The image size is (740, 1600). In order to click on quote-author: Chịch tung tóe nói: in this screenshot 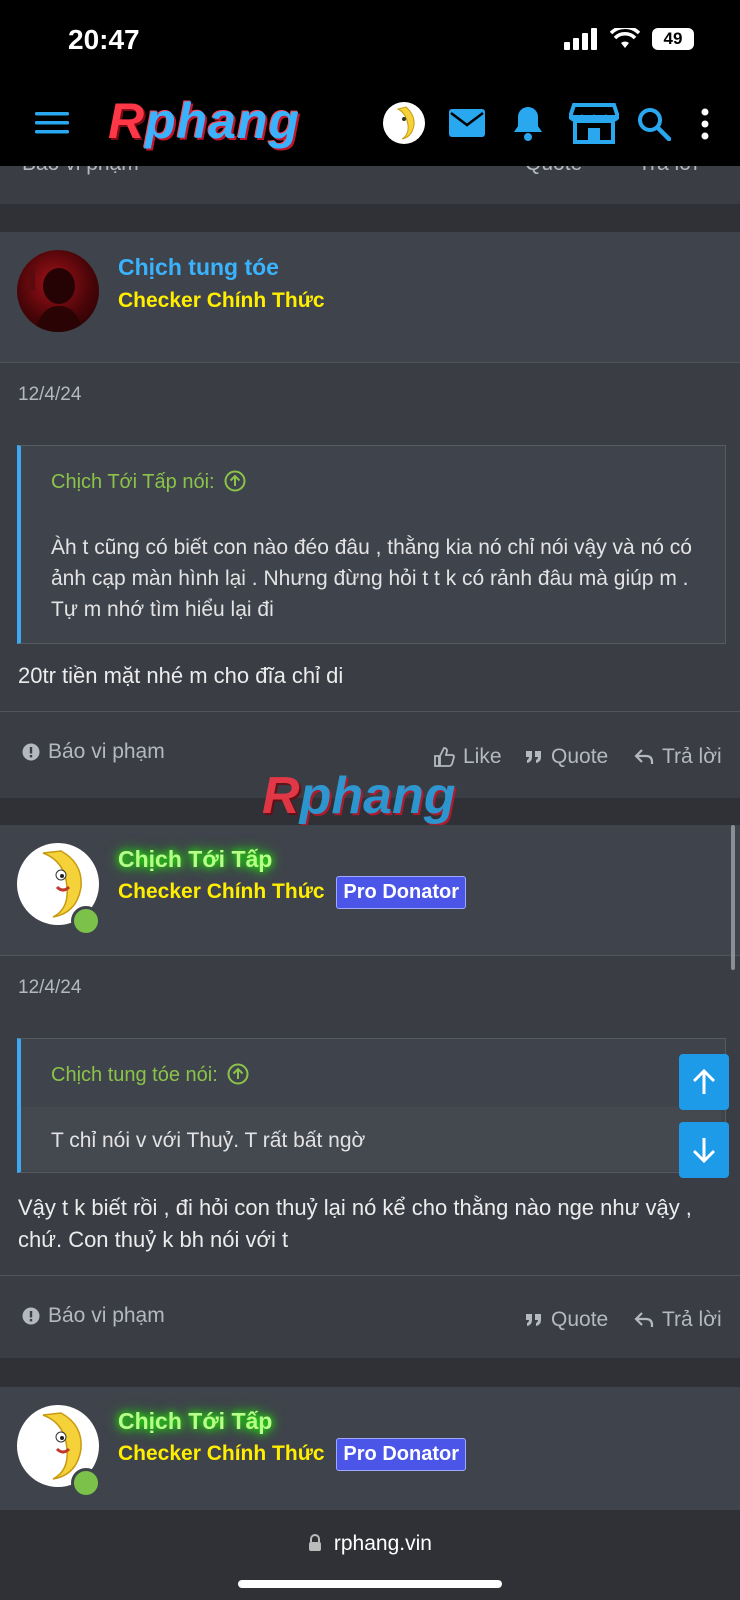, I will do `click(150, 1075)`.